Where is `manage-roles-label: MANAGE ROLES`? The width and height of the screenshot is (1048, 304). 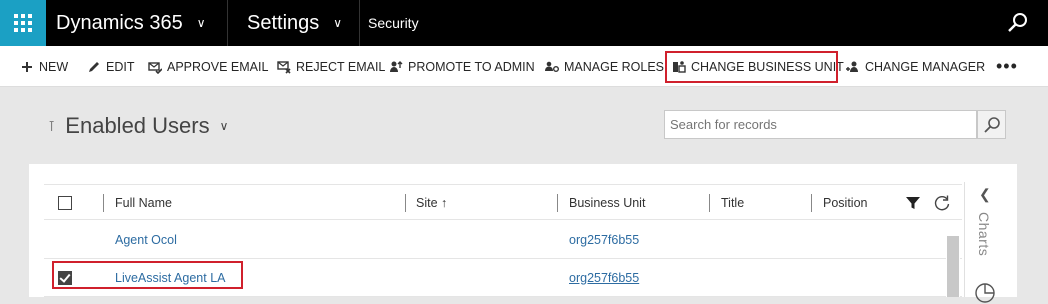
manage-roles-label: MANAGE ROLES is located at coordinates (614, 66).